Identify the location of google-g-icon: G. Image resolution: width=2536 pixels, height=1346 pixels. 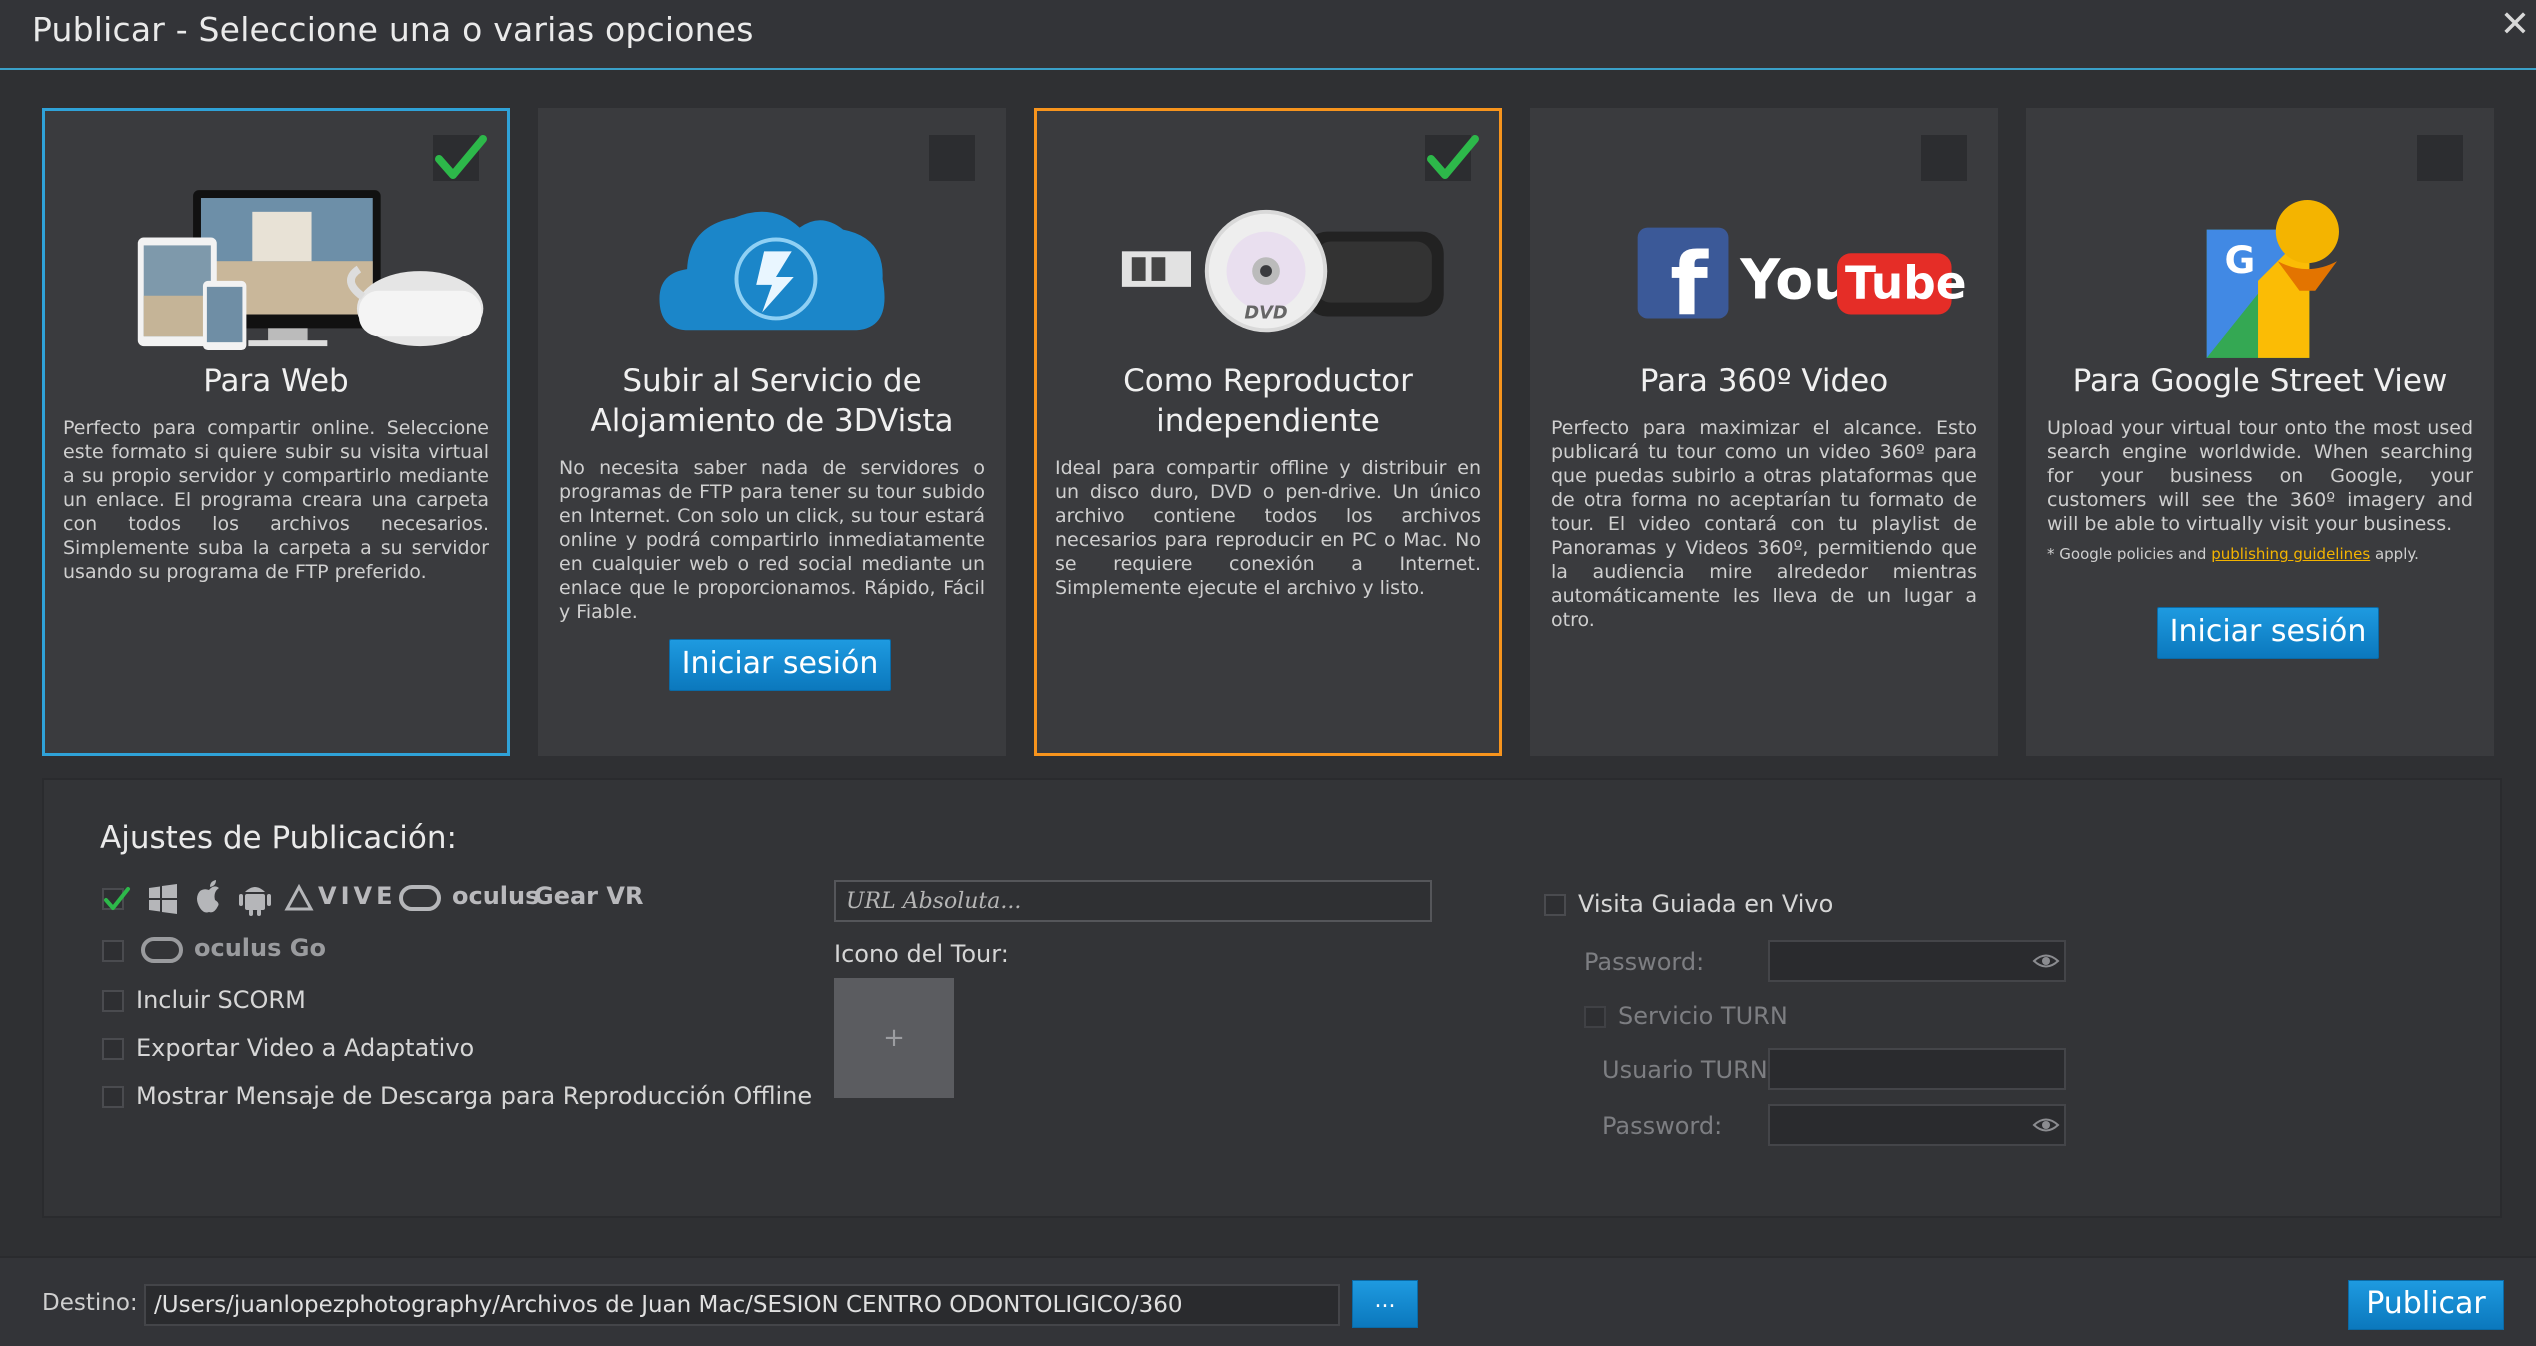
(2239, 260).